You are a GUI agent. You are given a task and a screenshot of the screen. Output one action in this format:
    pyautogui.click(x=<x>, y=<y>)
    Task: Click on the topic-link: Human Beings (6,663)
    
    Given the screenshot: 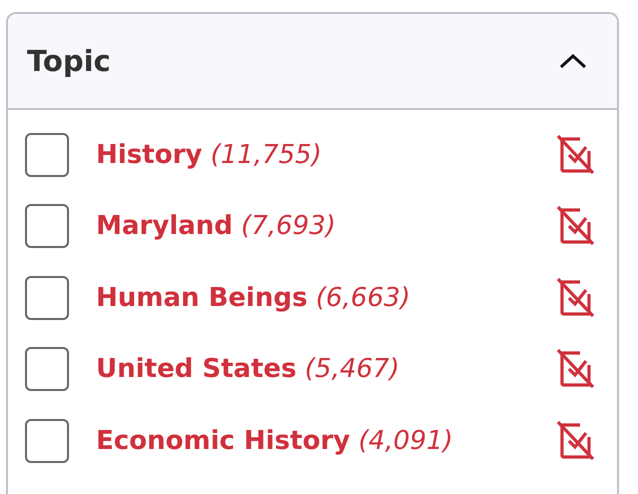 What is the action you would take?
    pyautogui.click(x=325, y=297)
    